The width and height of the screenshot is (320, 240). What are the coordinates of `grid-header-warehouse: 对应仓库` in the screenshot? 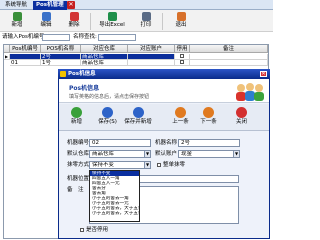 It's located at (104, 49).